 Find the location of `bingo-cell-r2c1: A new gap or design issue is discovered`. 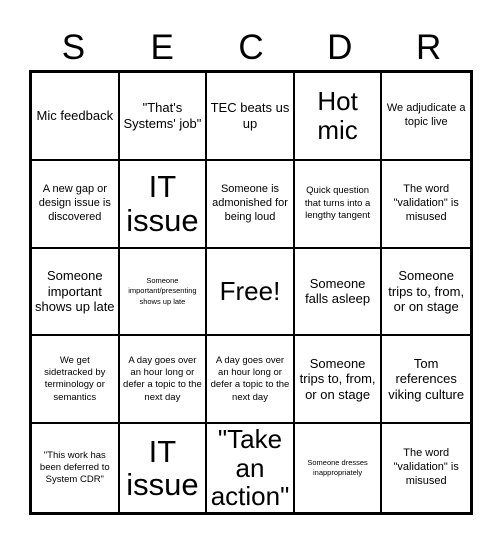

bingo-cell-r2c1: A new gap or design issue is discovered is located at coordinates (76, 204).